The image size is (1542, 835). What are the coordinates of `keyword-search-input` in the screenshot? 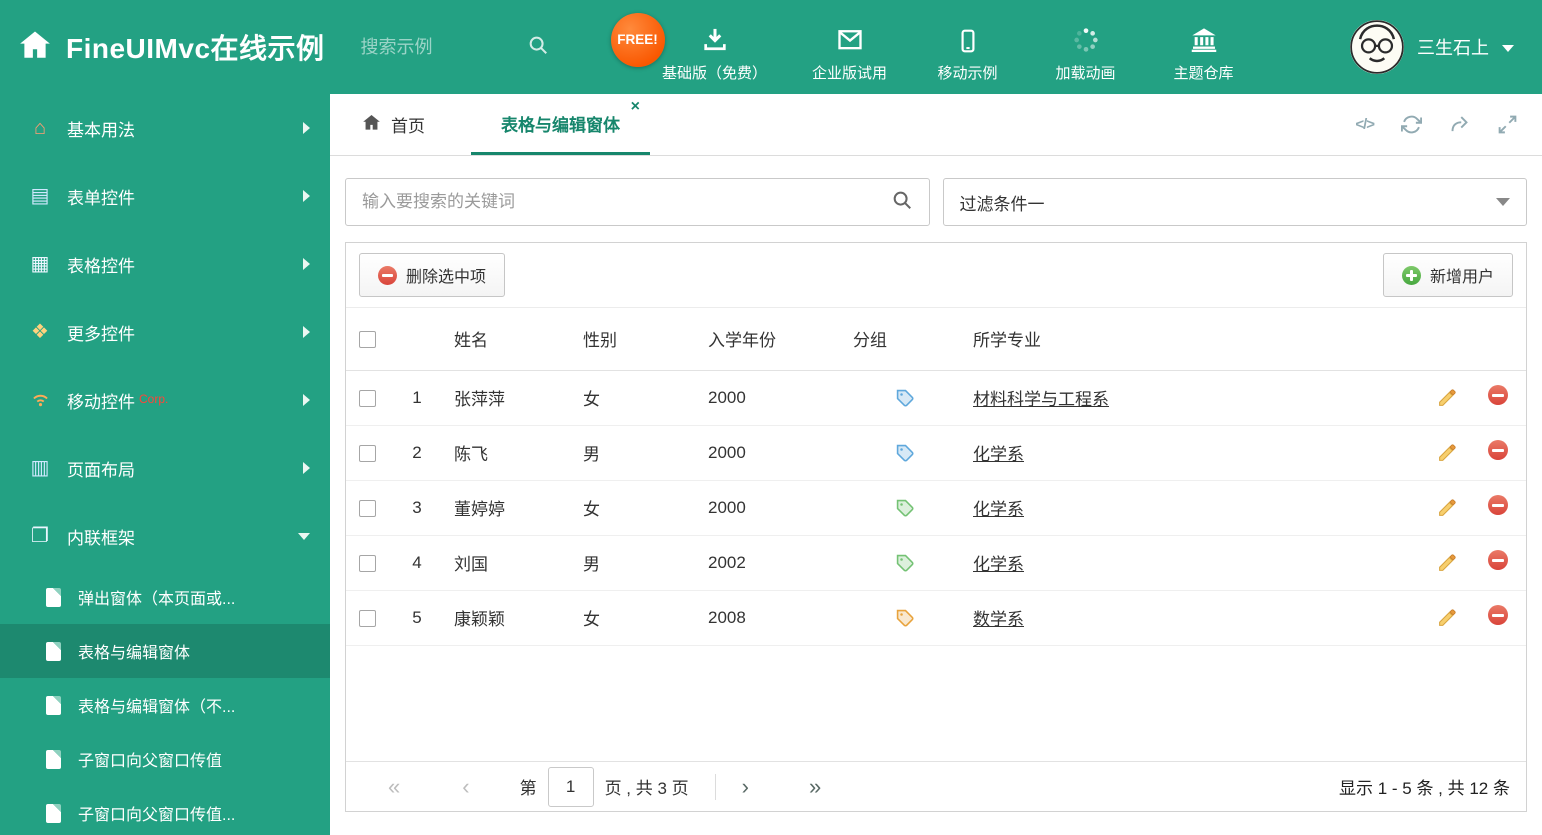 It's located at (626, 202).